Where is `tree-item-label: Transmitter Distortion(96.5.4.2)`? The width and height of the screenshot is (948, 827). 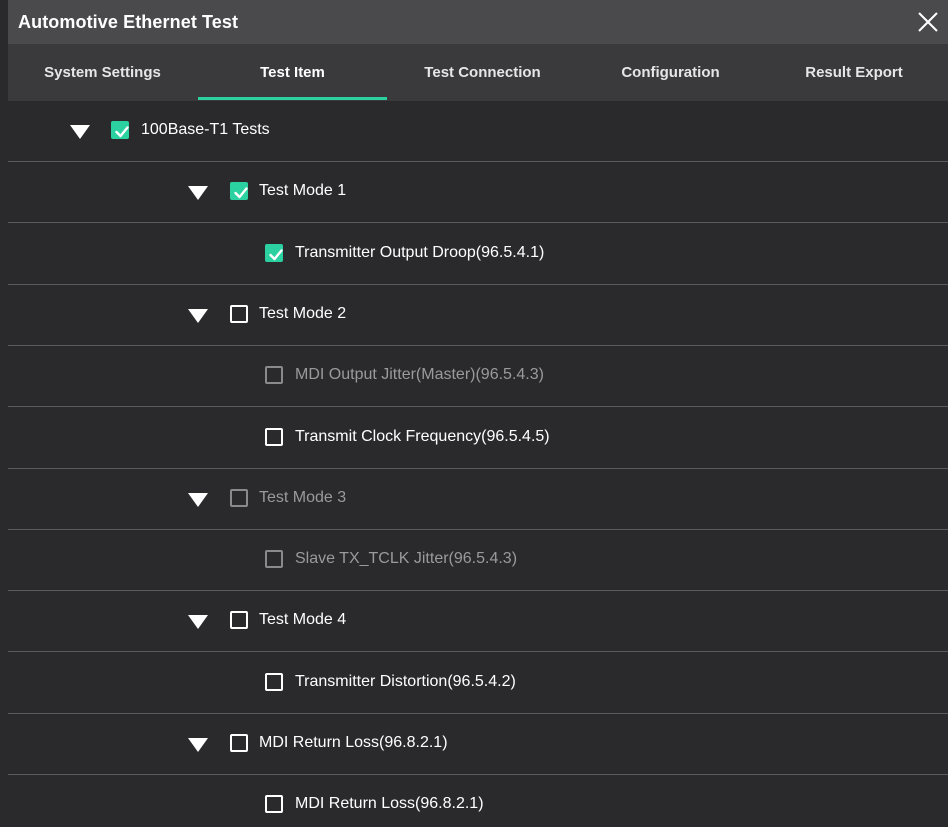
tree-item-label: Transmitter Distortion(96.5.4.2) is located at coordinates (405, 681).